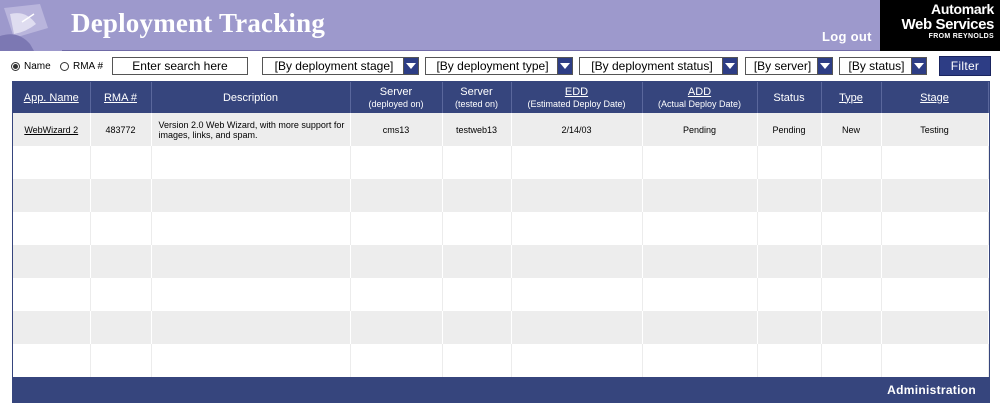  What do you see at coordinates (37, 66) in the screenshot?
I see `radio-name-label: Name` at bounding box center [37, 66].